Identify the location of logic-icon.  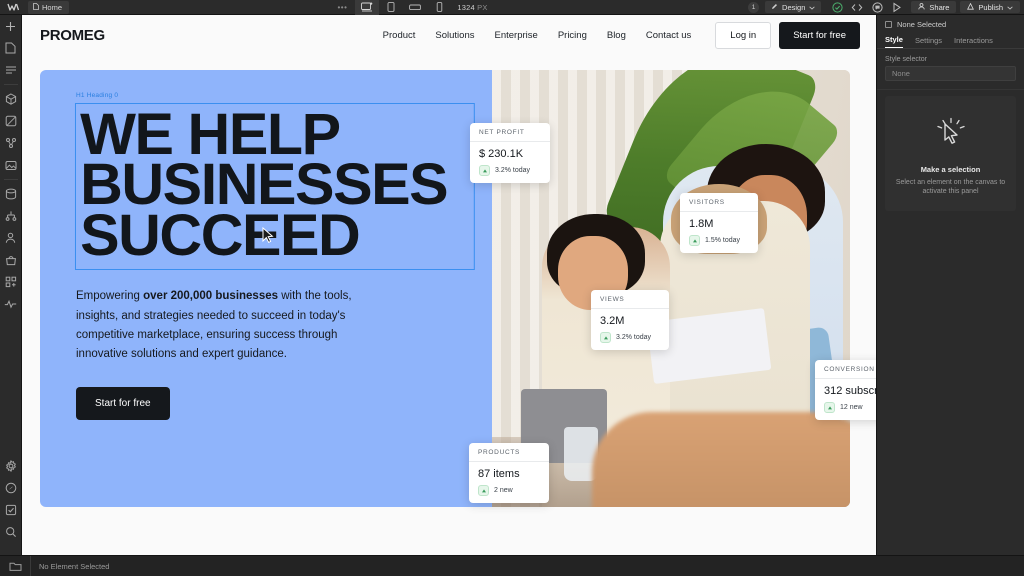
(11, 216).